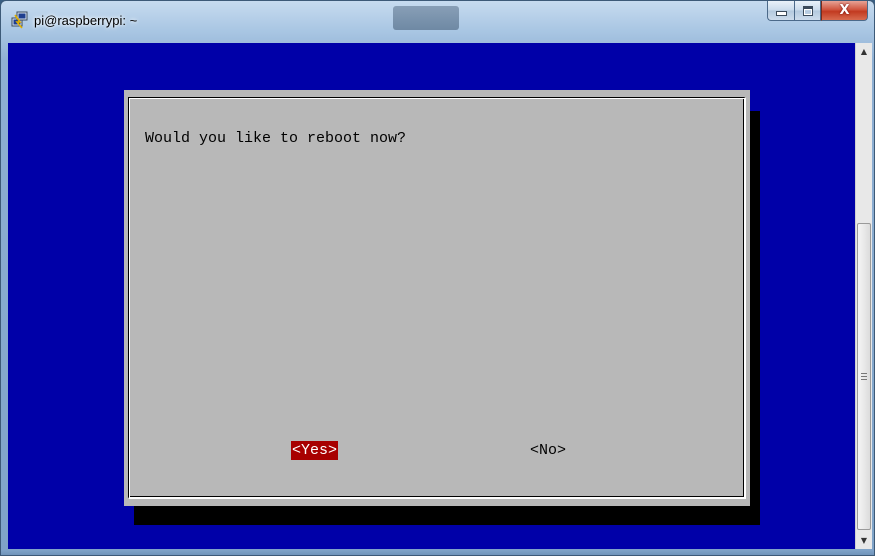 The image size is (875, 556). What do you see at coordinates (781, 13) in the screenshot?
I see `minimize-icon` at bounding box center [781, 13].